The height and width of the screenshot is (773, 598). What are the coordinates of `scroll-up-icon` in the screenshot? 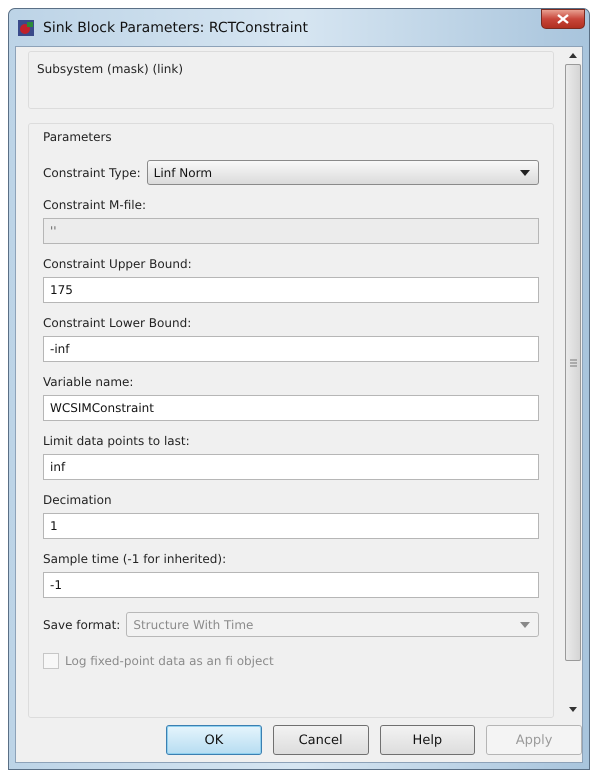 It's located at (573, 55).